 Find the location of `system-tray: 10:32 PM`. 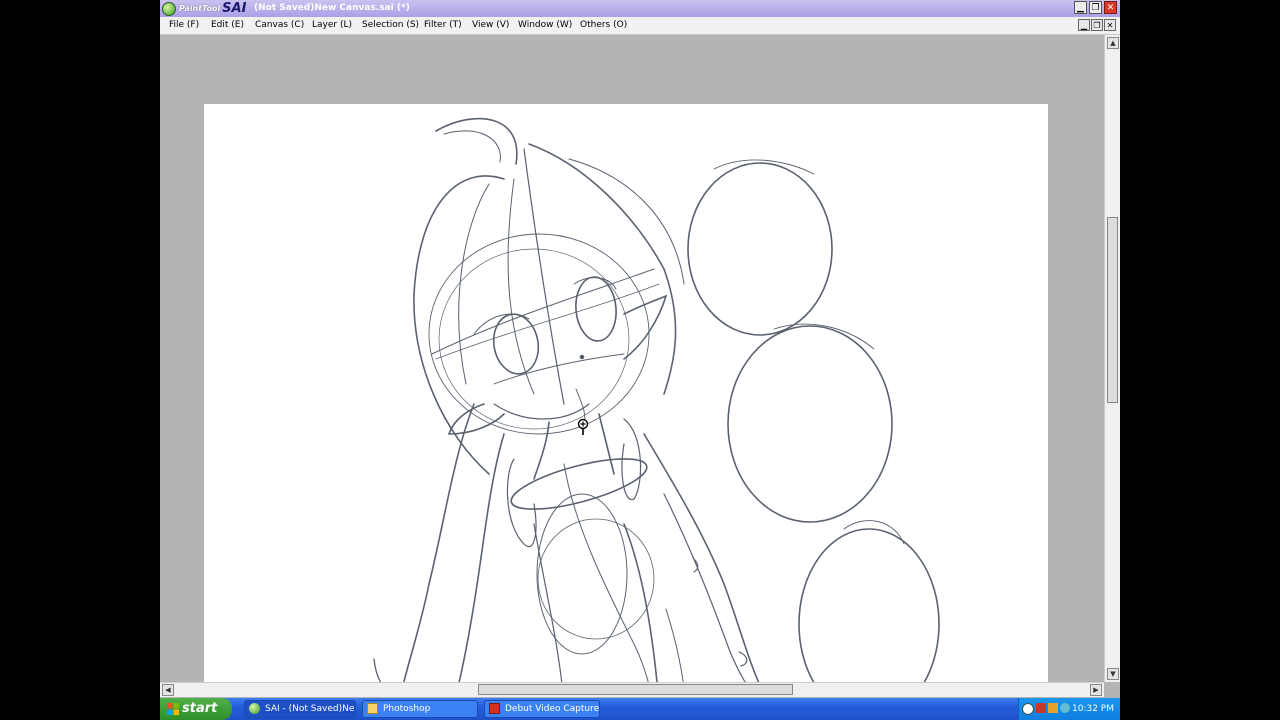

system-tray: 10:32 PM is located at coordinates (1069, 709).